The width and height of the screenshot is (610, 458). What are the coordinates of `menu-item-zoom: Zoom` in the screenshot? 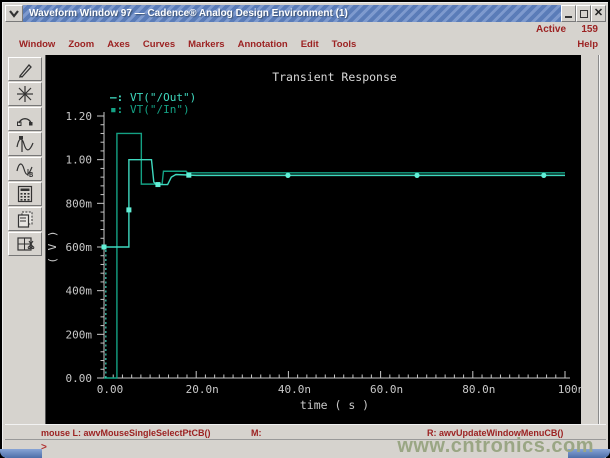 It's located at (81, 44).